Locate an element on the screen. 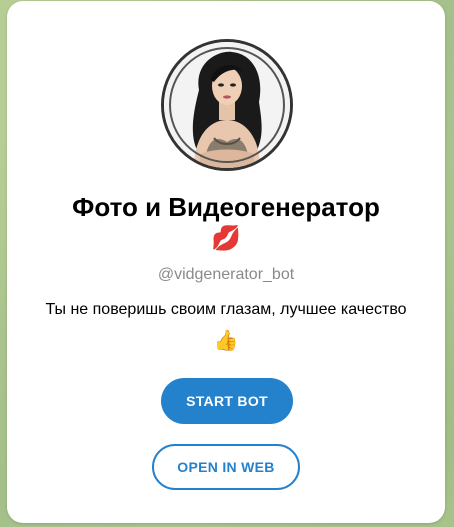 The width and height of the screenshot is (454, 527). bot-avatar is located at coordinates (227, 105).